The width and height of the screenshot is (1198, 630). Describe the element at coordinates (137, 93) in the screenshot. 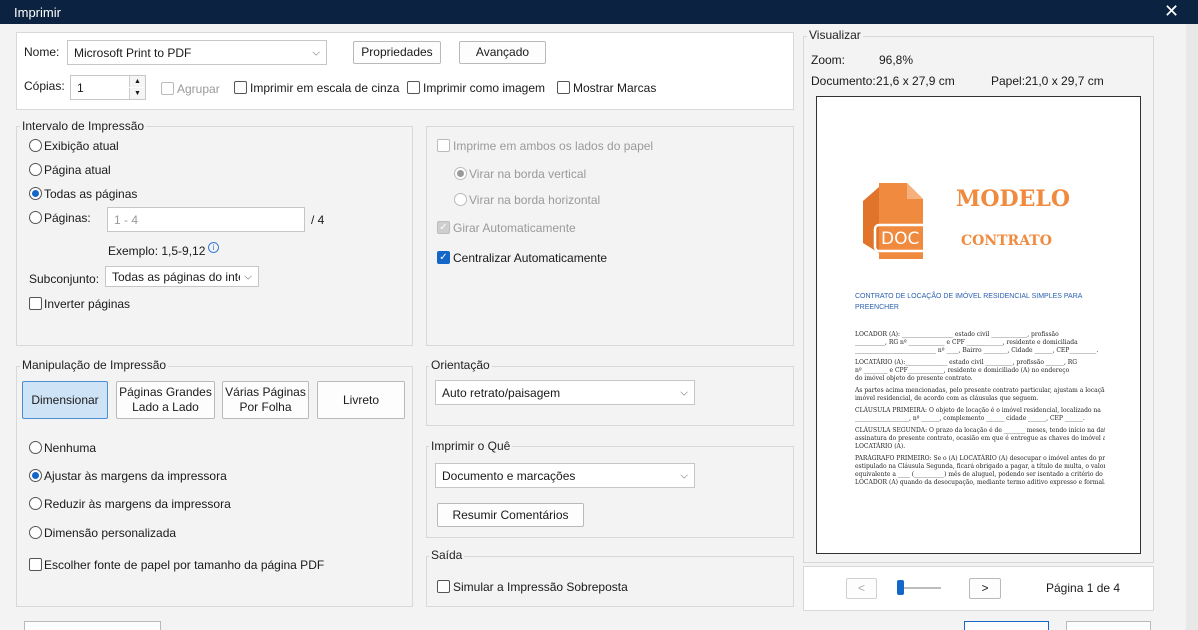

I see `spin-down-icon: ▼` at that location.